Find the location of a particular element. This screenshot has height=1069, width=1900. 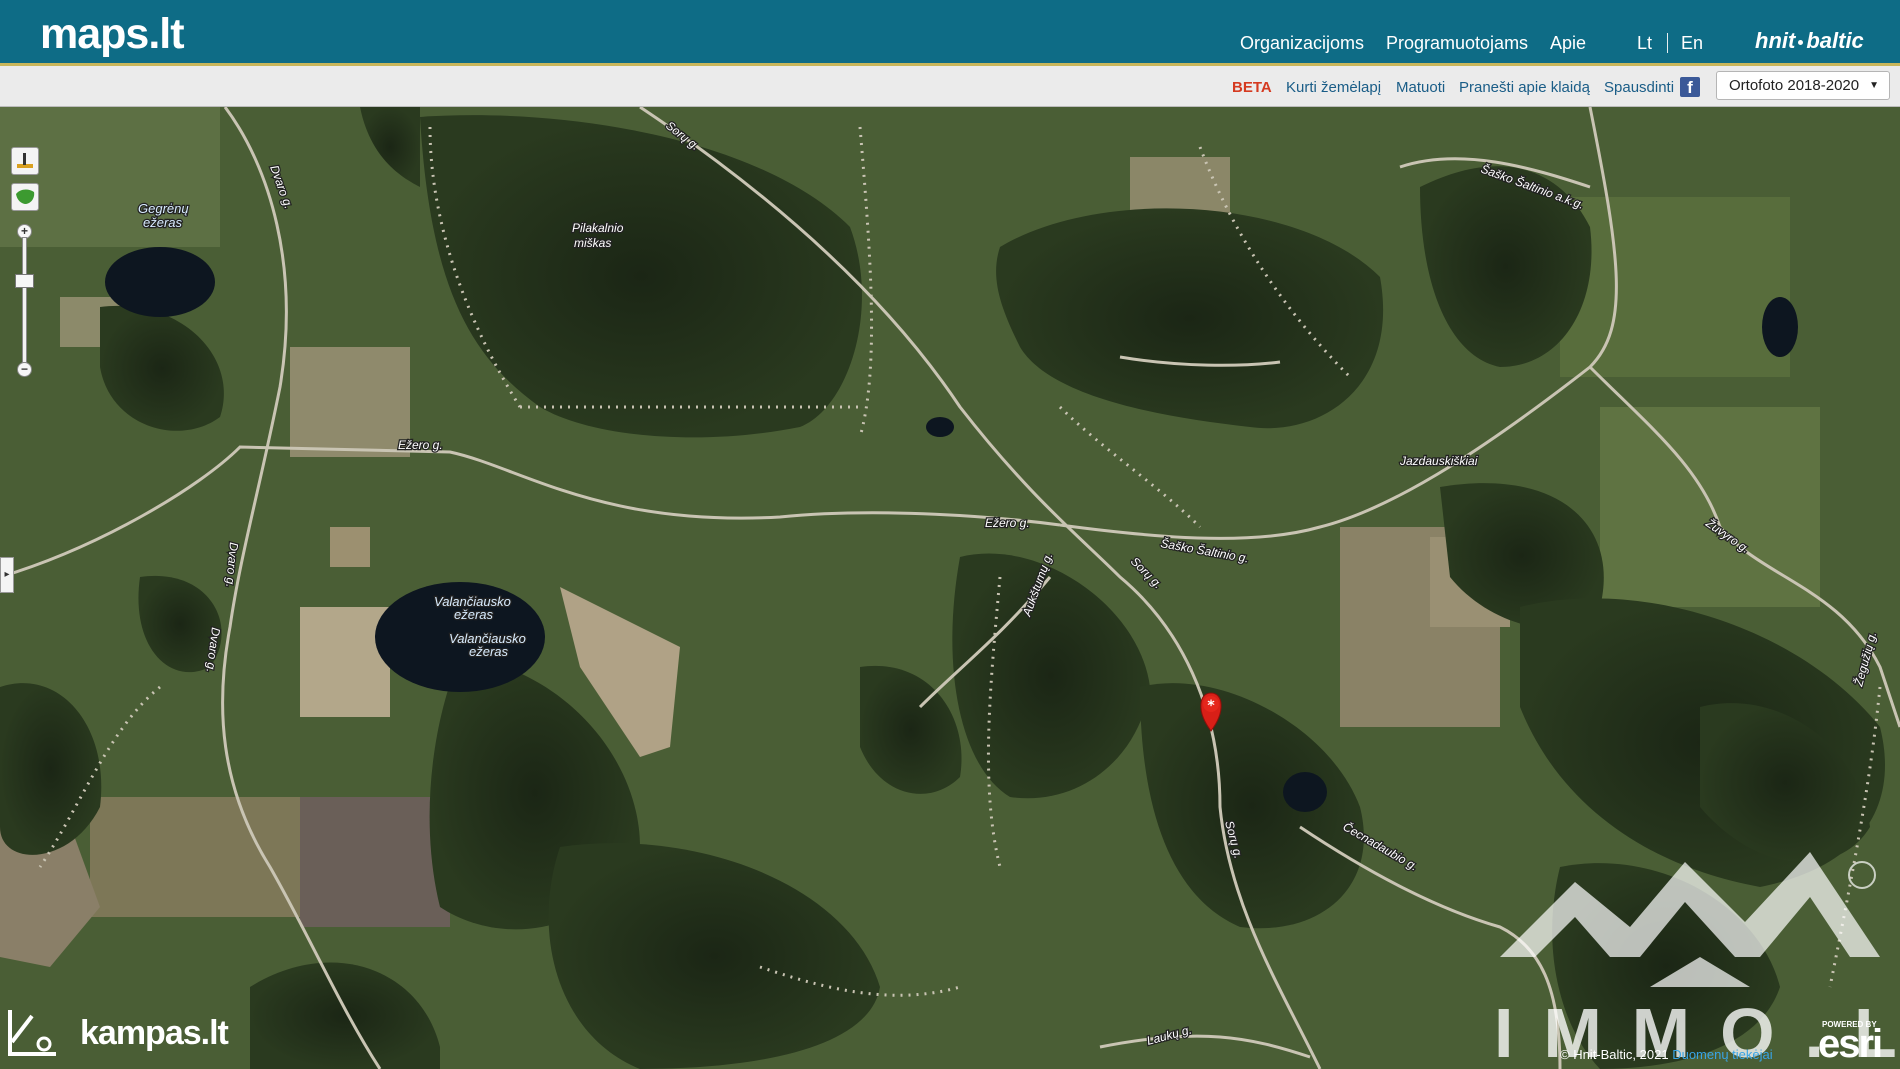

brand-right: baltic is located at coordinates (1835, 40).